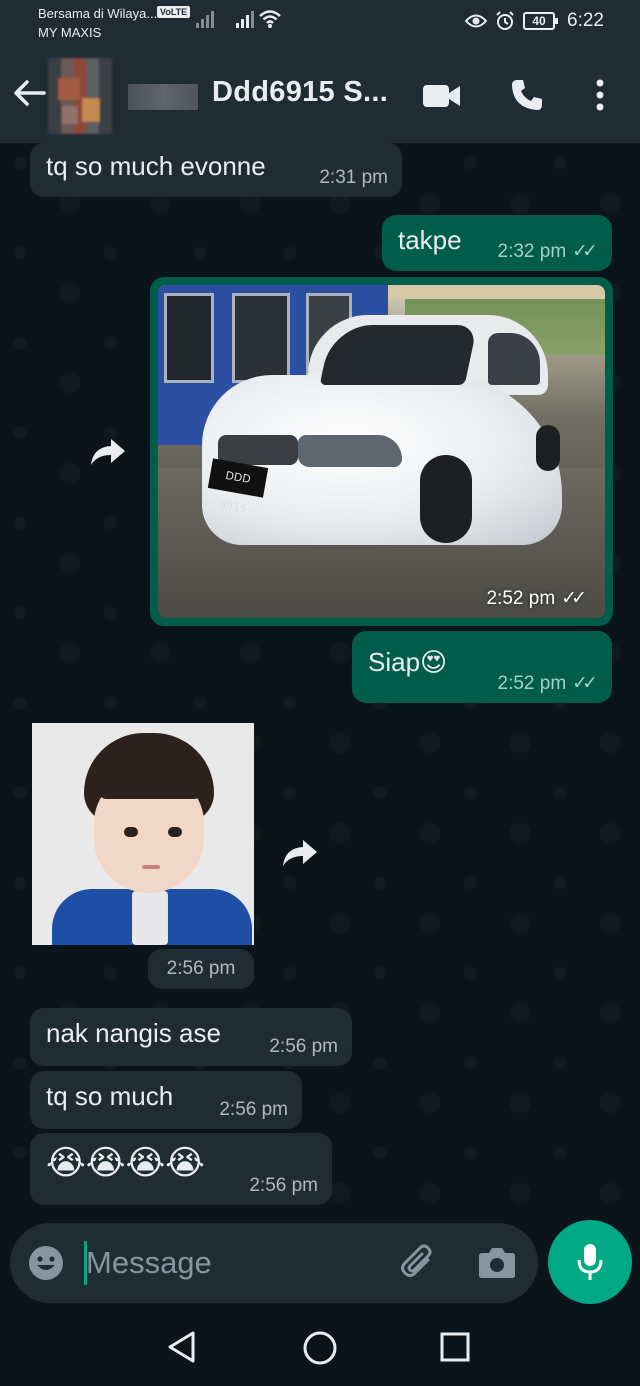 Image resolution: width=640 pixels, height=1386 pixels. I want to click on signal-strength-2-icon, so click(245, 19).